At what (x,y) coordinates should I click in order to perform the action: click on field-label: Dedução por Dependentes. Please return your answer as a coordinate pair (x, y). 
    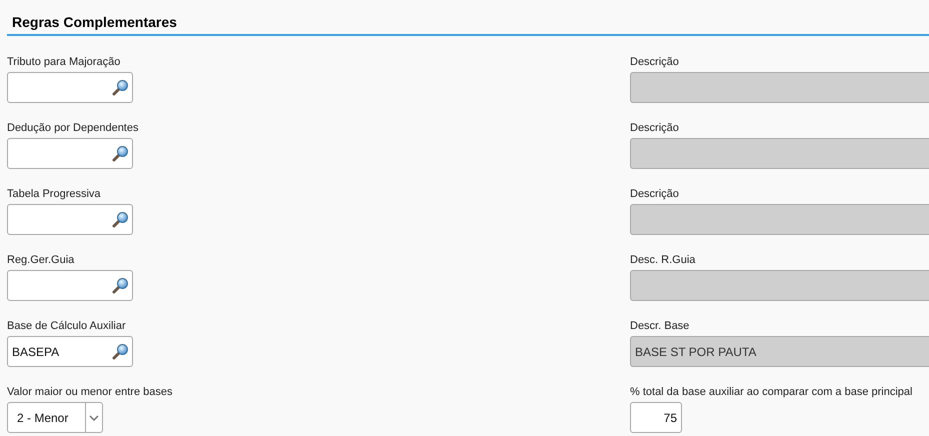
    Looking at the image, I should click on (72, 128).